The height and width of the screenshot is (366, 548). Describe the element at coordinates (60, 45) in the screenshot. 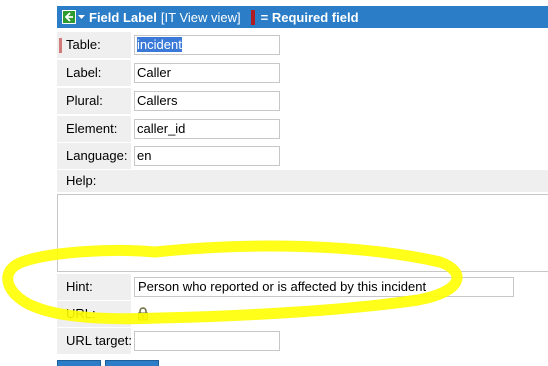

I see `required-indicator` at that location.